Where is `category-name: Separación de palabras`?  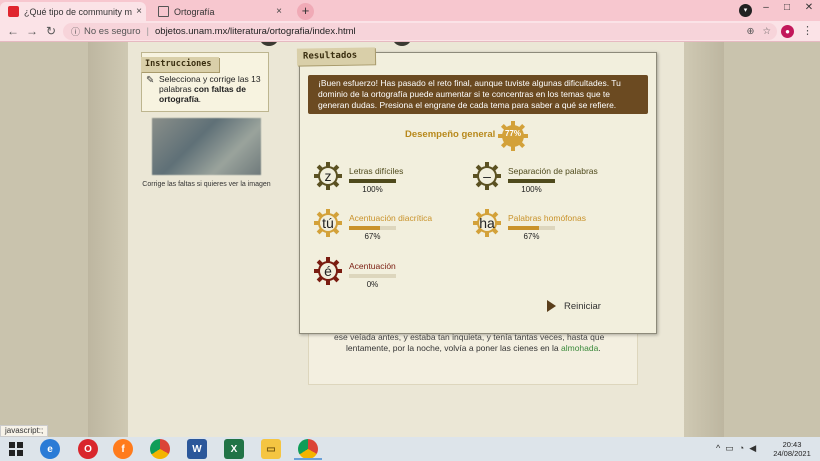 category-name: Separación de palabras is located at coordinates (553, 171).